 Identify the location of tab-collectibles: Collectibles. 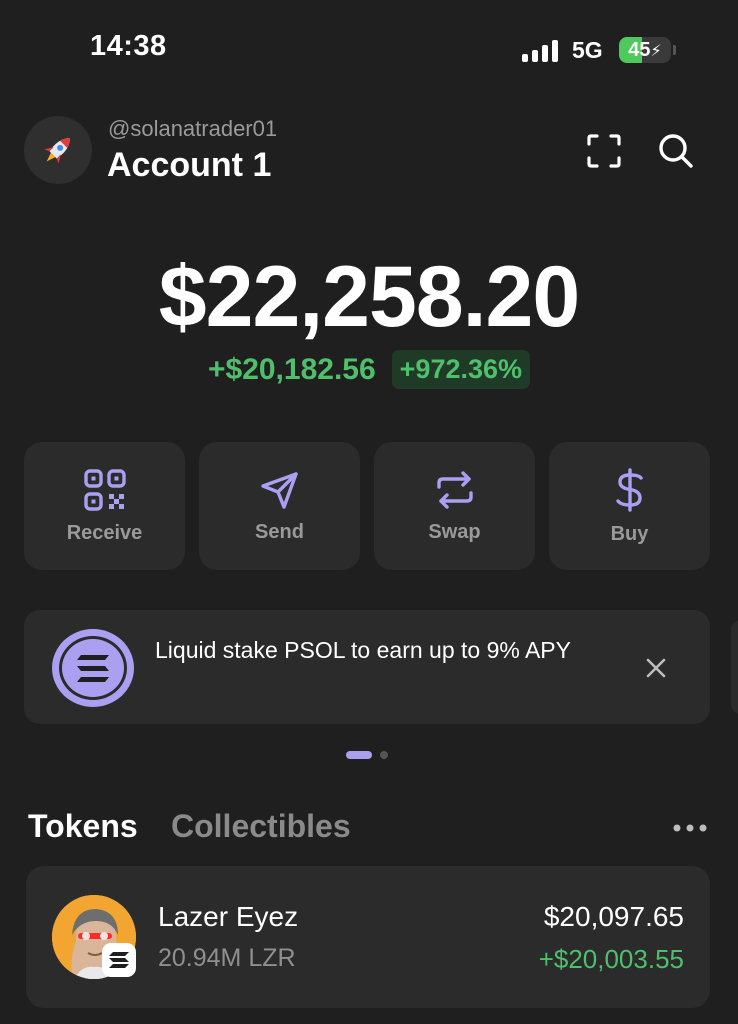
(261, 826).